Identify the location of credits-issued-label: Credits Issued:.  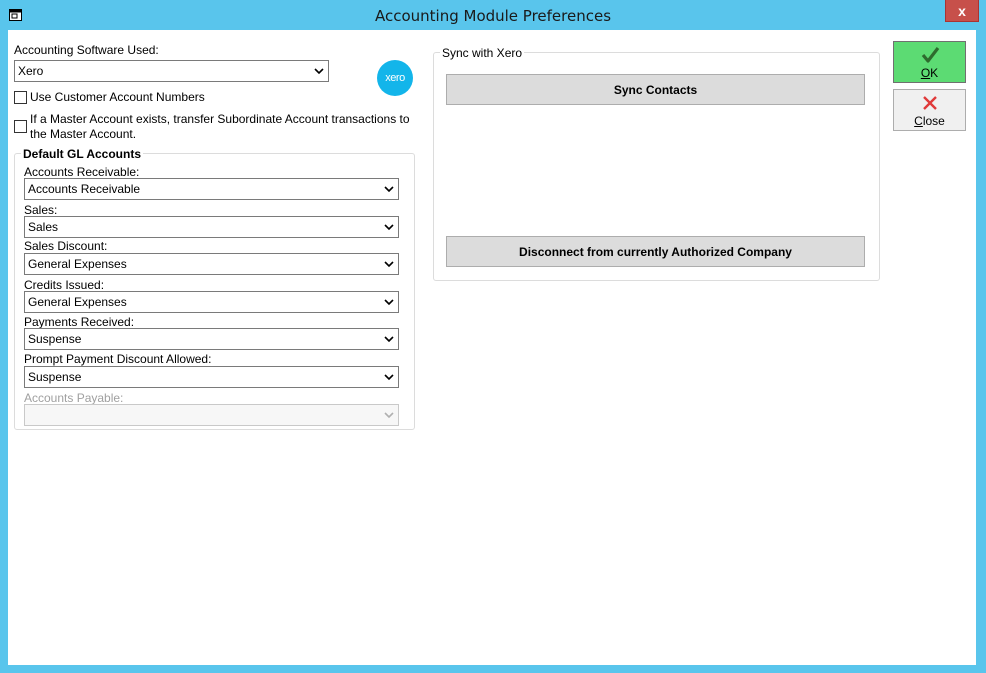
(64, 285).